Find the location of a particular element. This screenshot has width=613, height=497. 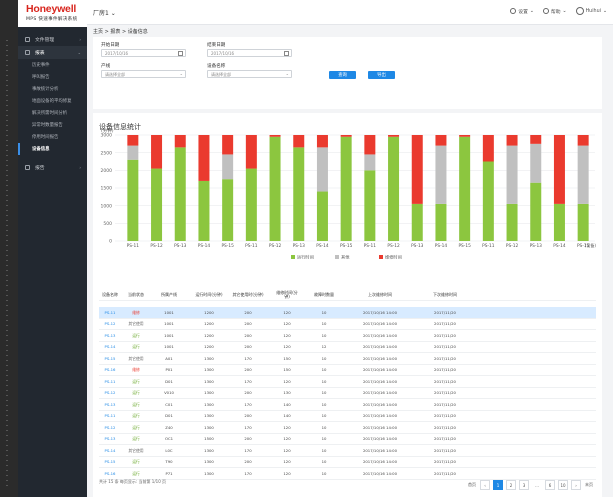

next-page-button: › is located at coordinates (576, 485).